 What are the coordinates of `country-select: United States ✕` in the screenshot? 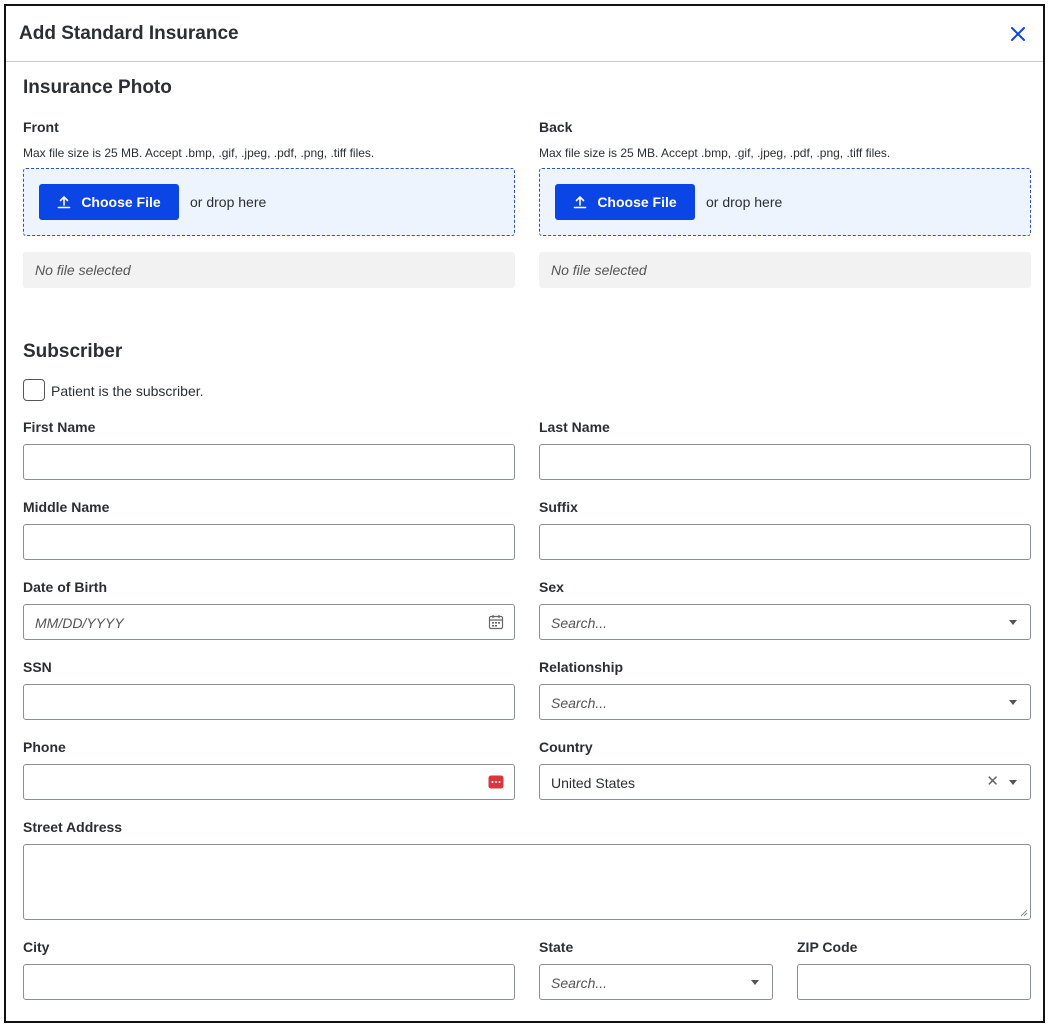 It's located at (785, 782).